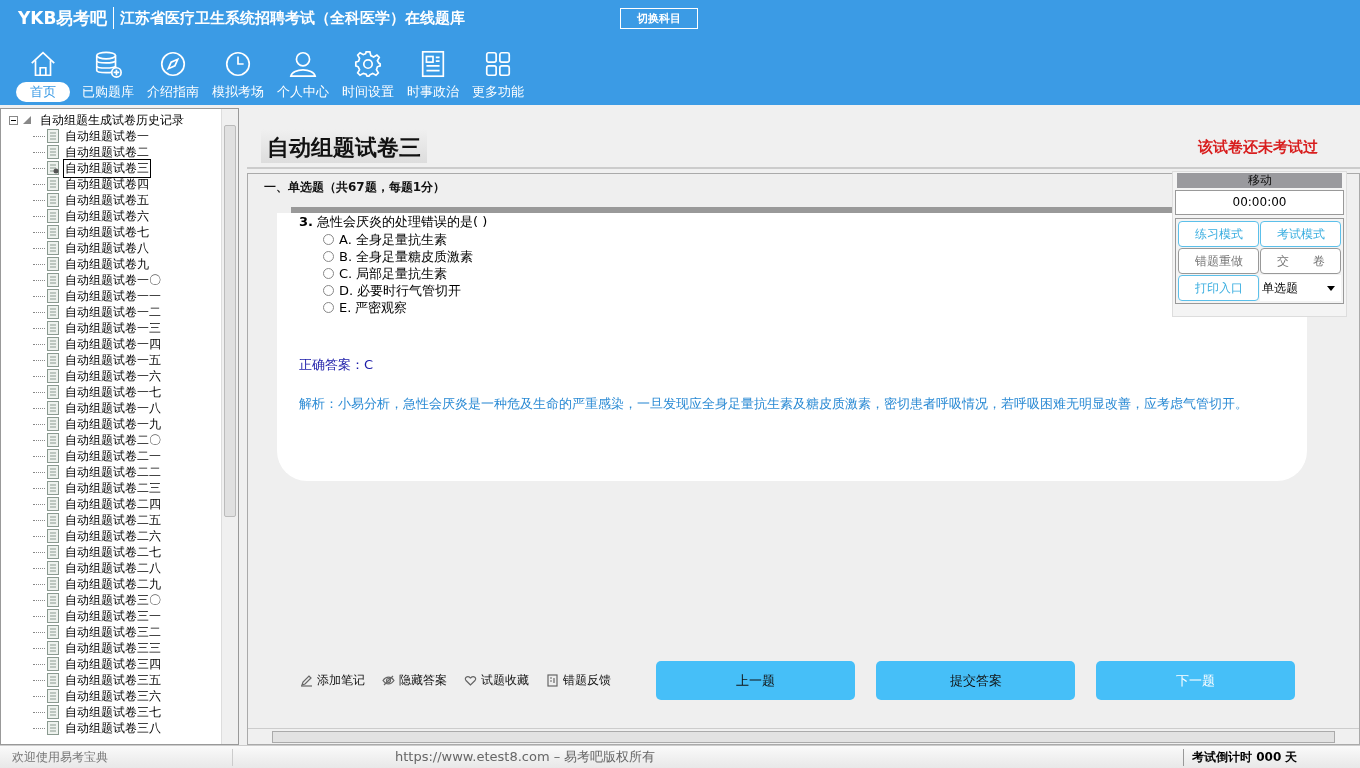  Describe the element at coordinates (373, 307) in the screenshot. I see `option-label: E. 严密观察` at that location.